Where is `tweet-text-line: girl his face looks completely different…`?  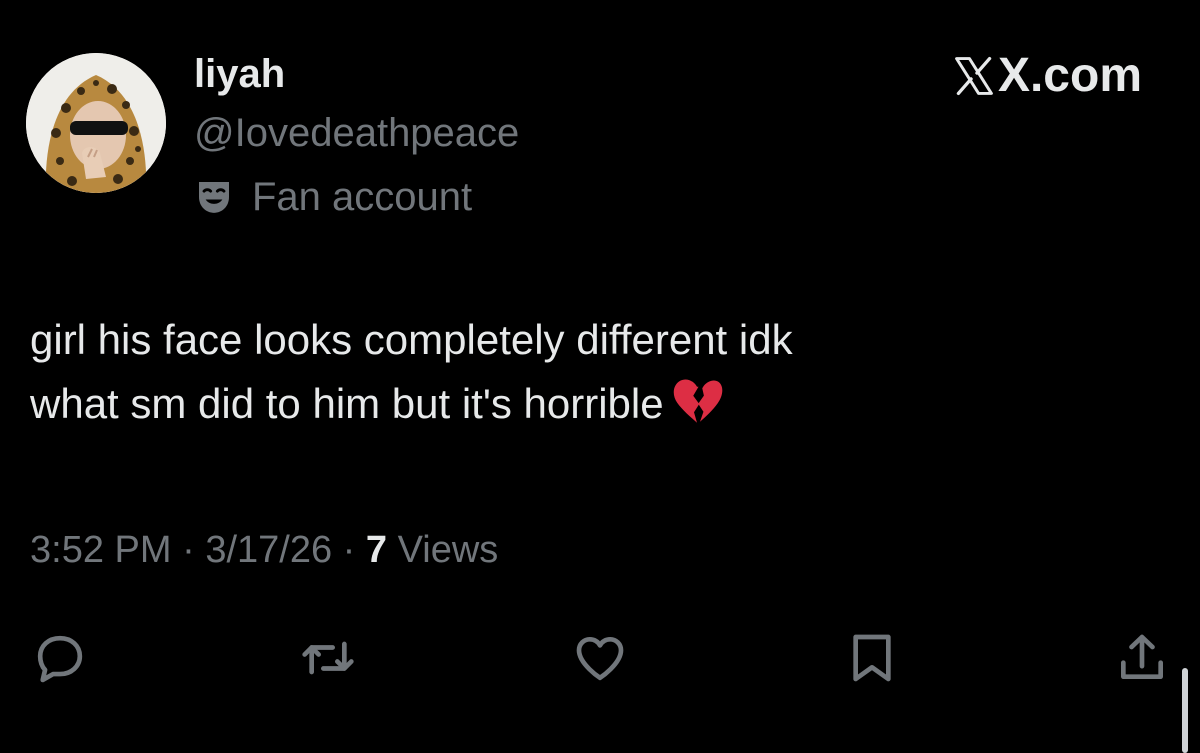
tweet-text-line: girl his face looks completely different… is located at coordinates (411, 339).